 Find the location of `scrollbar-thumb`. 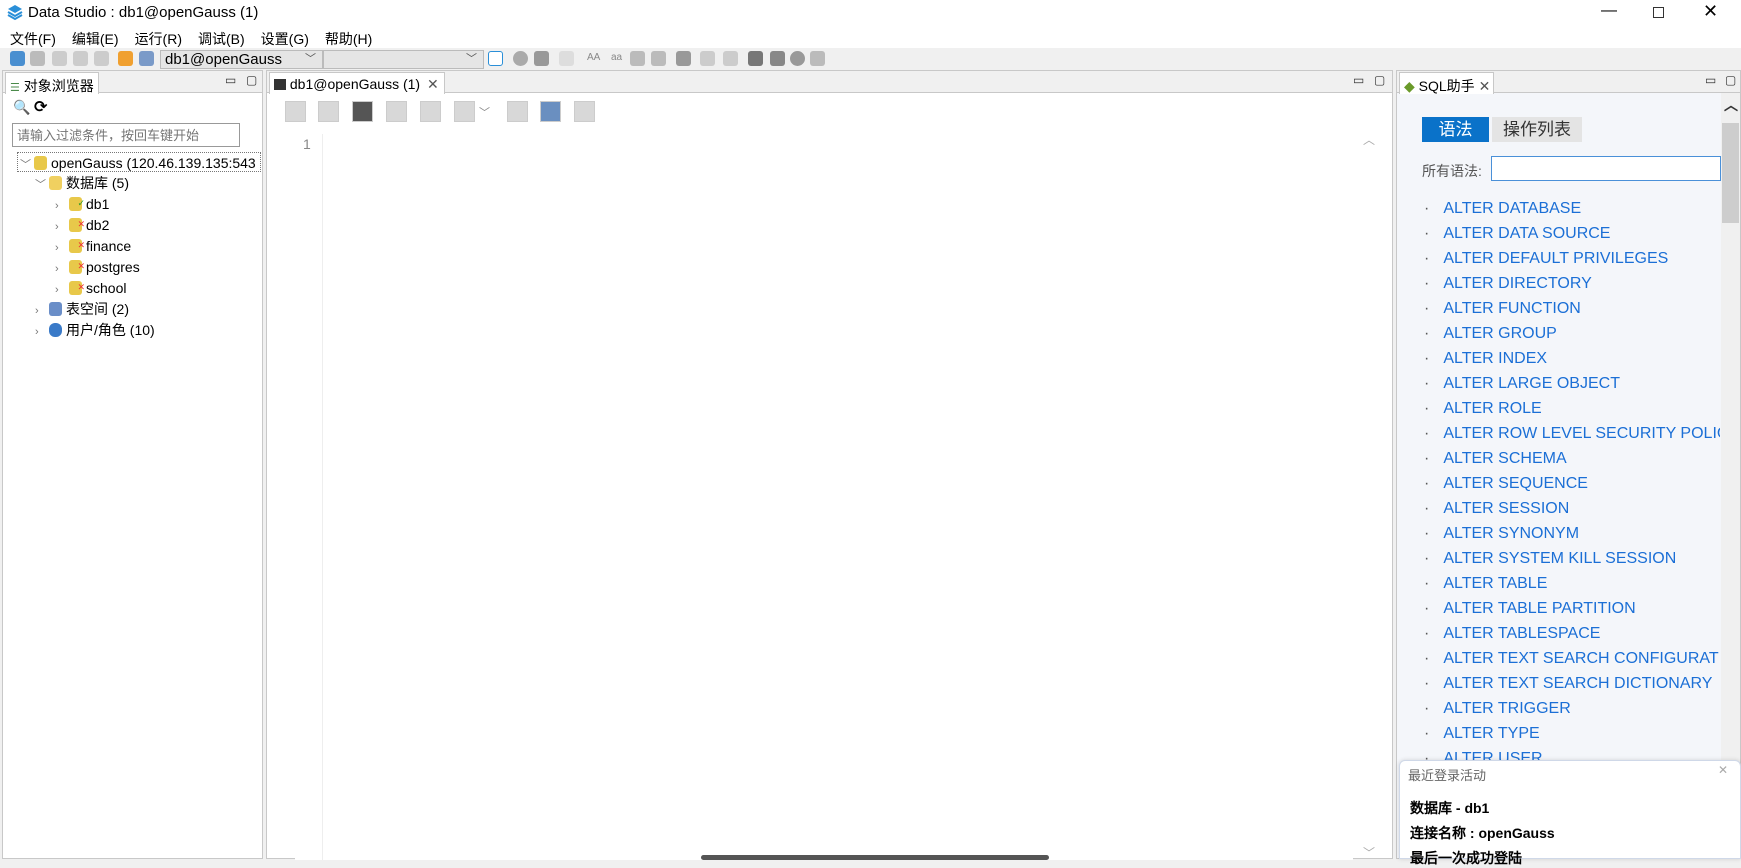

scrollbar-thumb is located at coordinates (1730, 173).